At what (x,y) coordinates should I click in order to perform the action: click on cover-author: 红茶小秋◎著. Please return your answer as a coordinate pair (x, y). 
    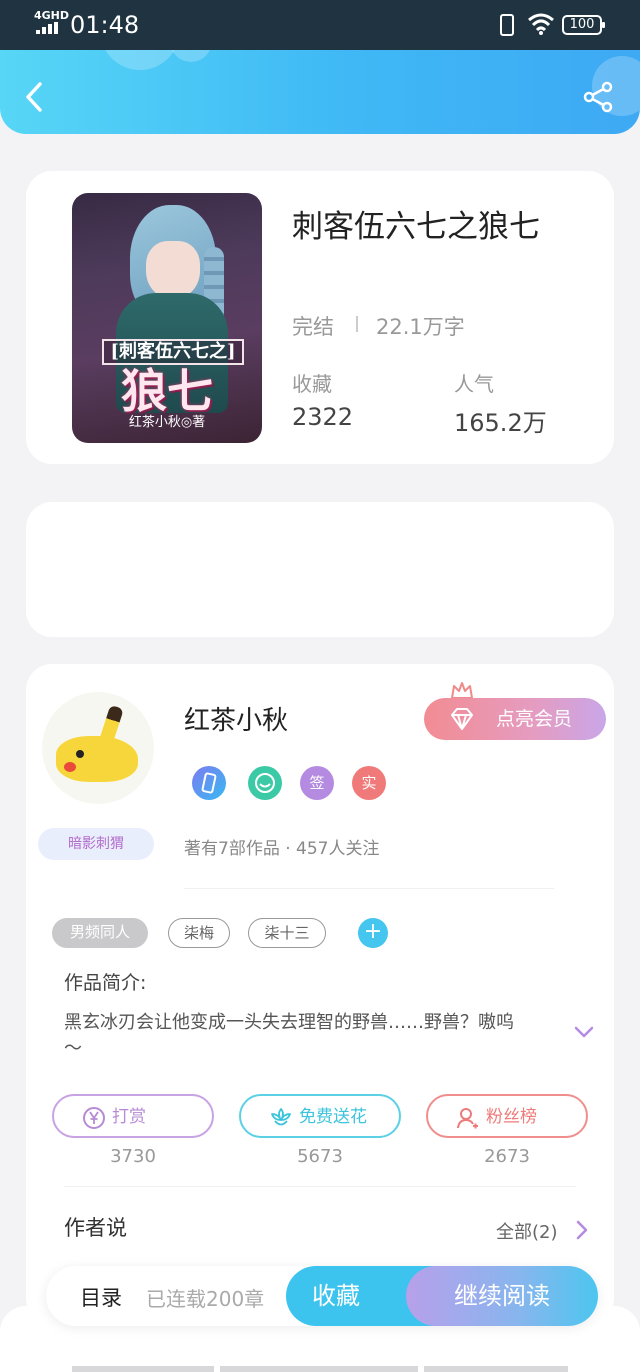
    Looking at the image, I should click on (167, 422).